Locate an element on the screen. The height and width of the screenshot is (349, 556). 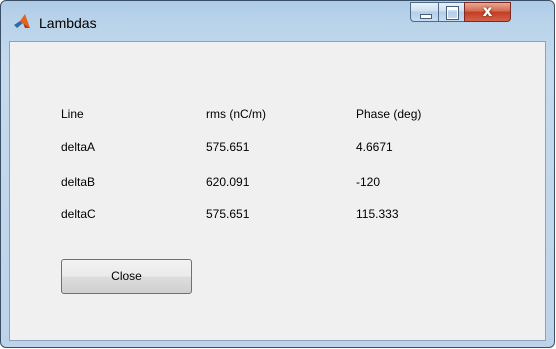
row-deltaA-phase: 4.6671 is located at coordinates (374, 147).